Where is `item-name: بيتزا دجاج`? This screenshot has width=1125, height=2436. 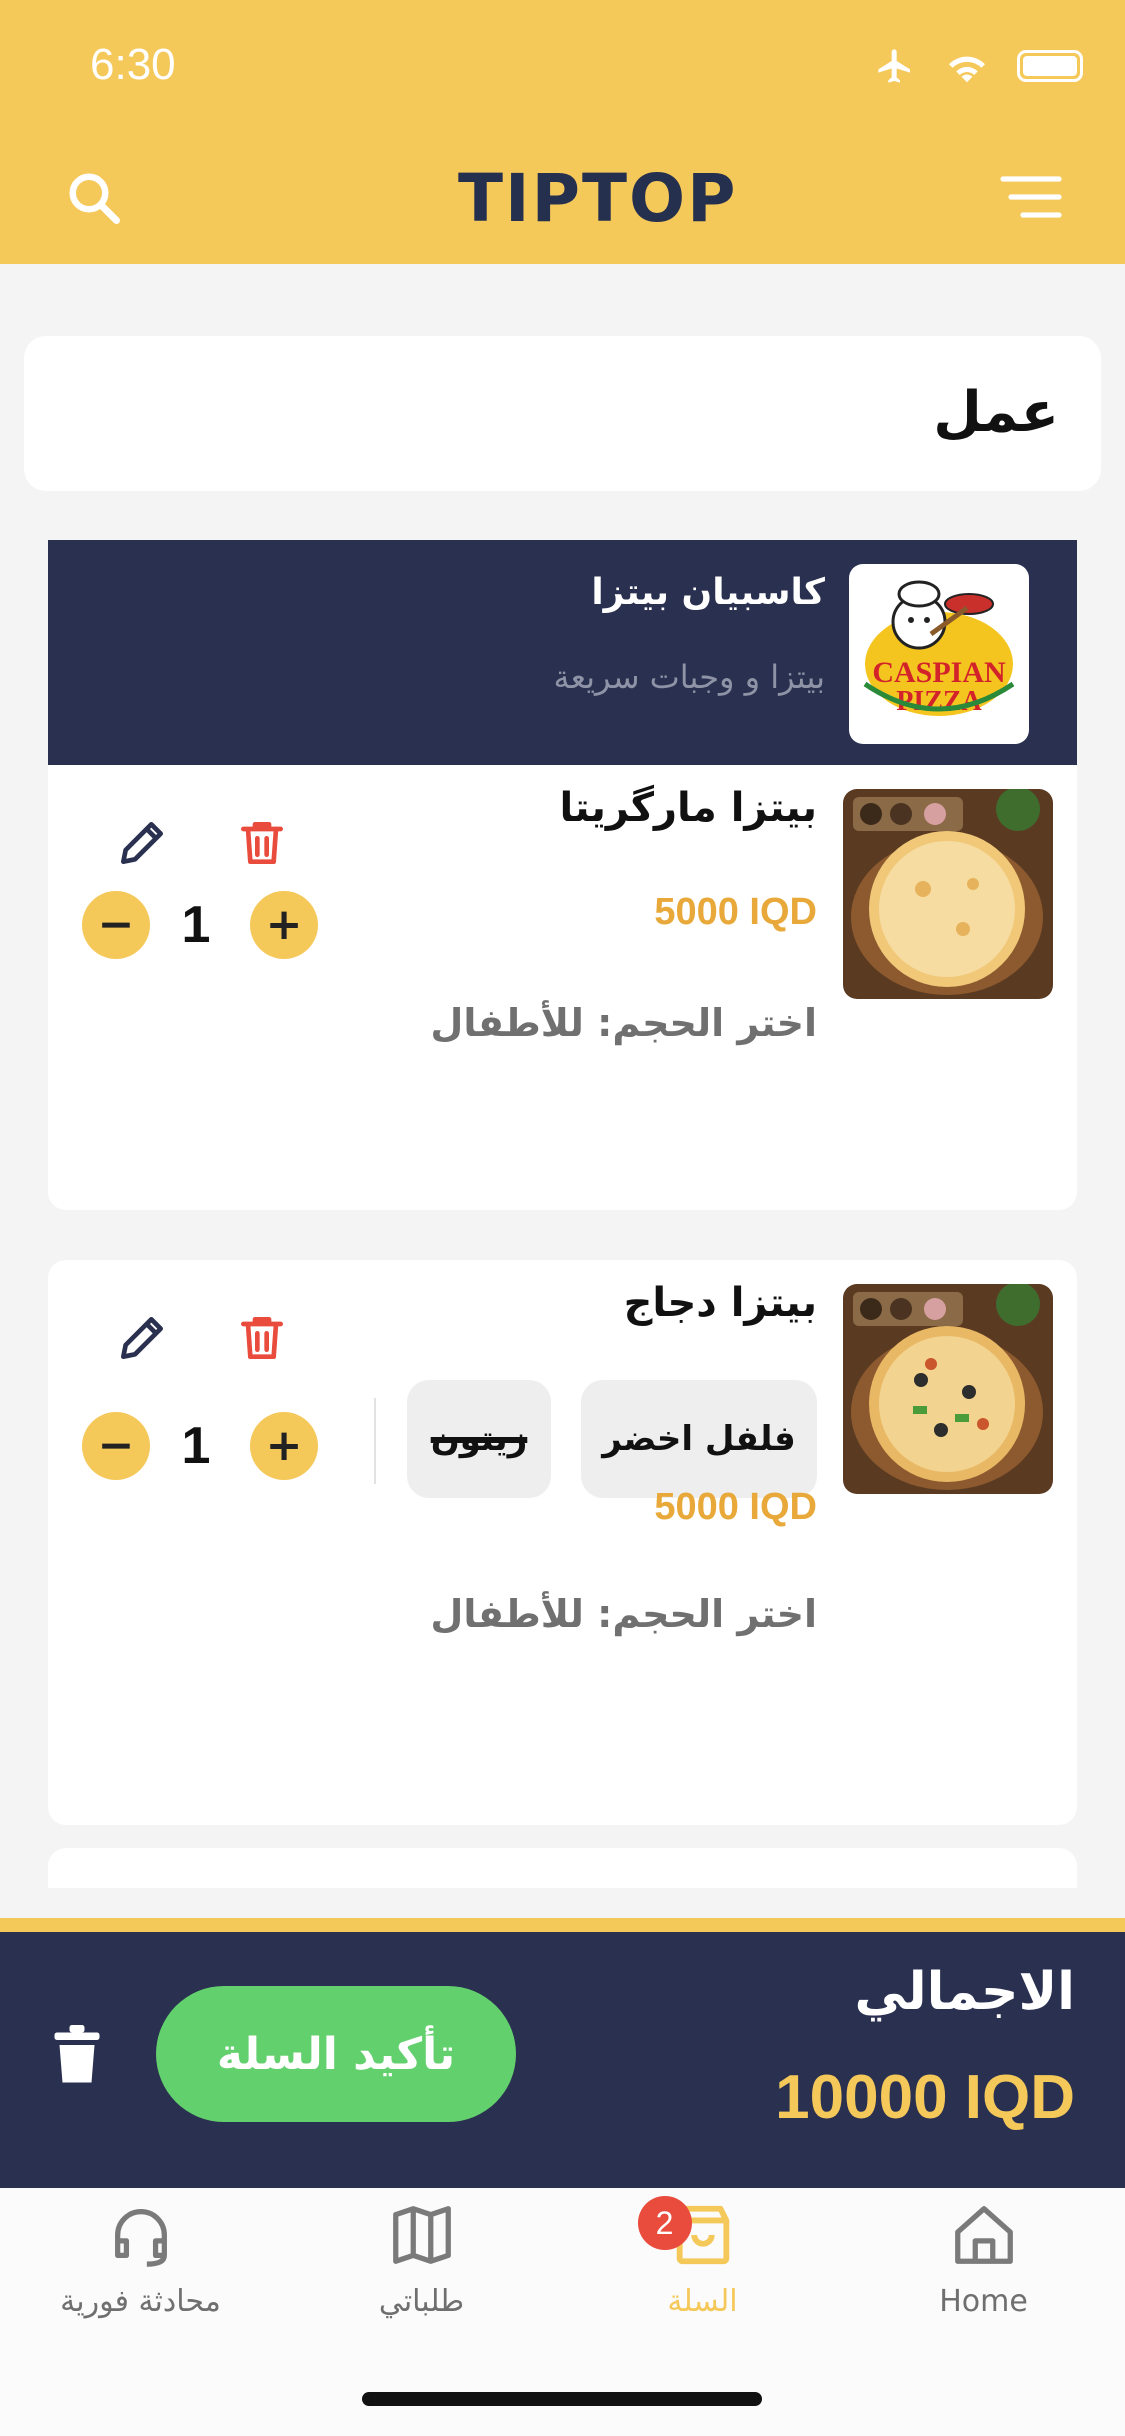 item-name: بيتزا دجاج is located at coordinates (720, 1303).